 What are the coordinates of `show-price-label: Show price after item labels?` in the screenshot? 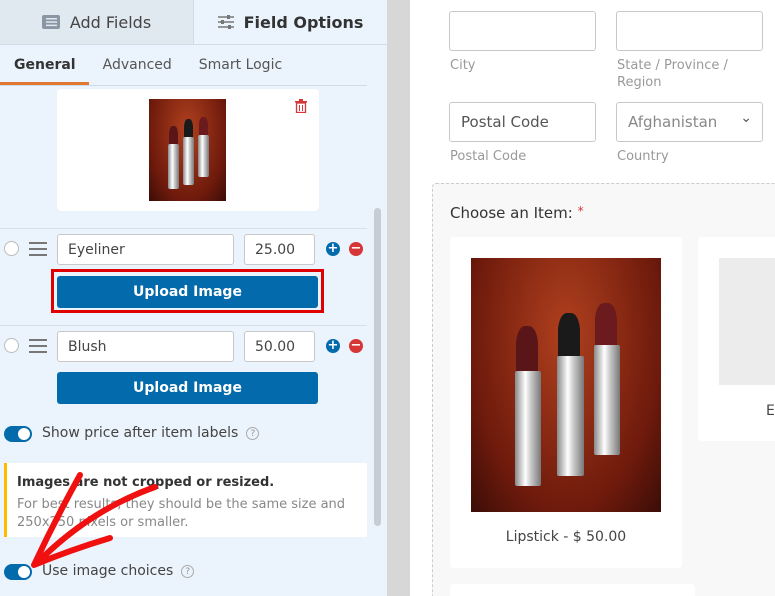 It's located at (151, 433).